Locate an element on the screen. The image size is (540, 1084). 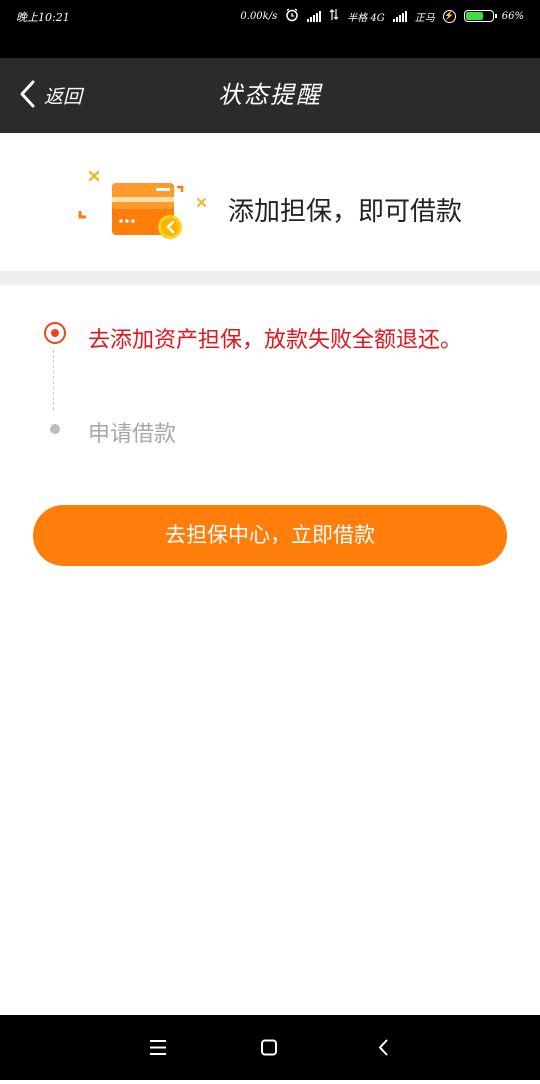
back-button: 返回 is located at coordinates (50, 95).